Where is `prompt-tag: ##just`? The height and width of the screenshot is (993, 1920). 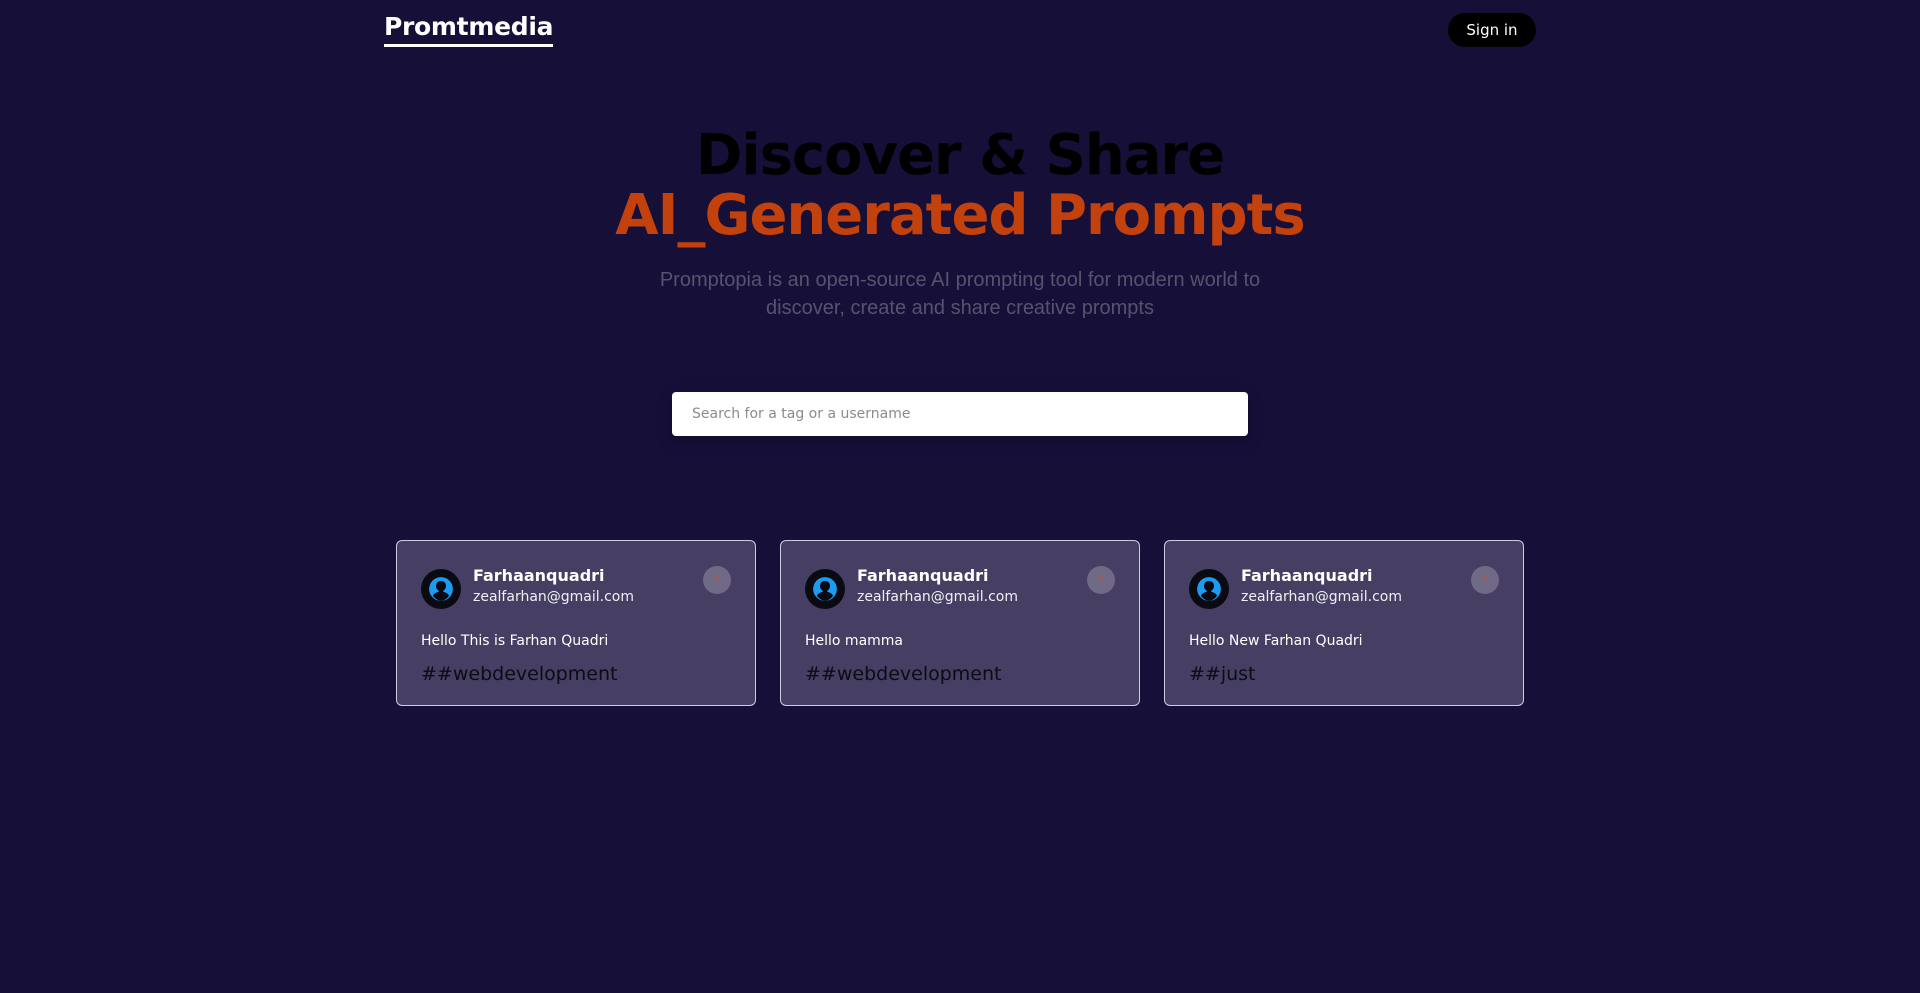
prompt-tag: ##just is located at coordinates (1344, 674).